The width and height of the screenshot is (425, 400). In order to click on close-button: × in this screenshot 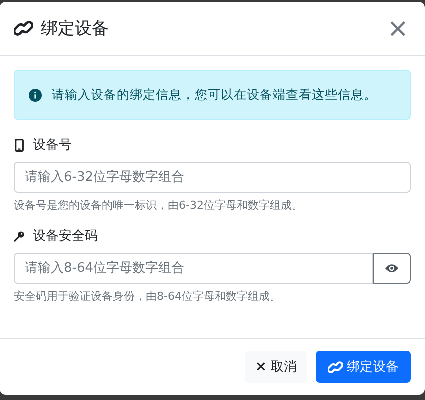, I will do `click(398, 29)`.